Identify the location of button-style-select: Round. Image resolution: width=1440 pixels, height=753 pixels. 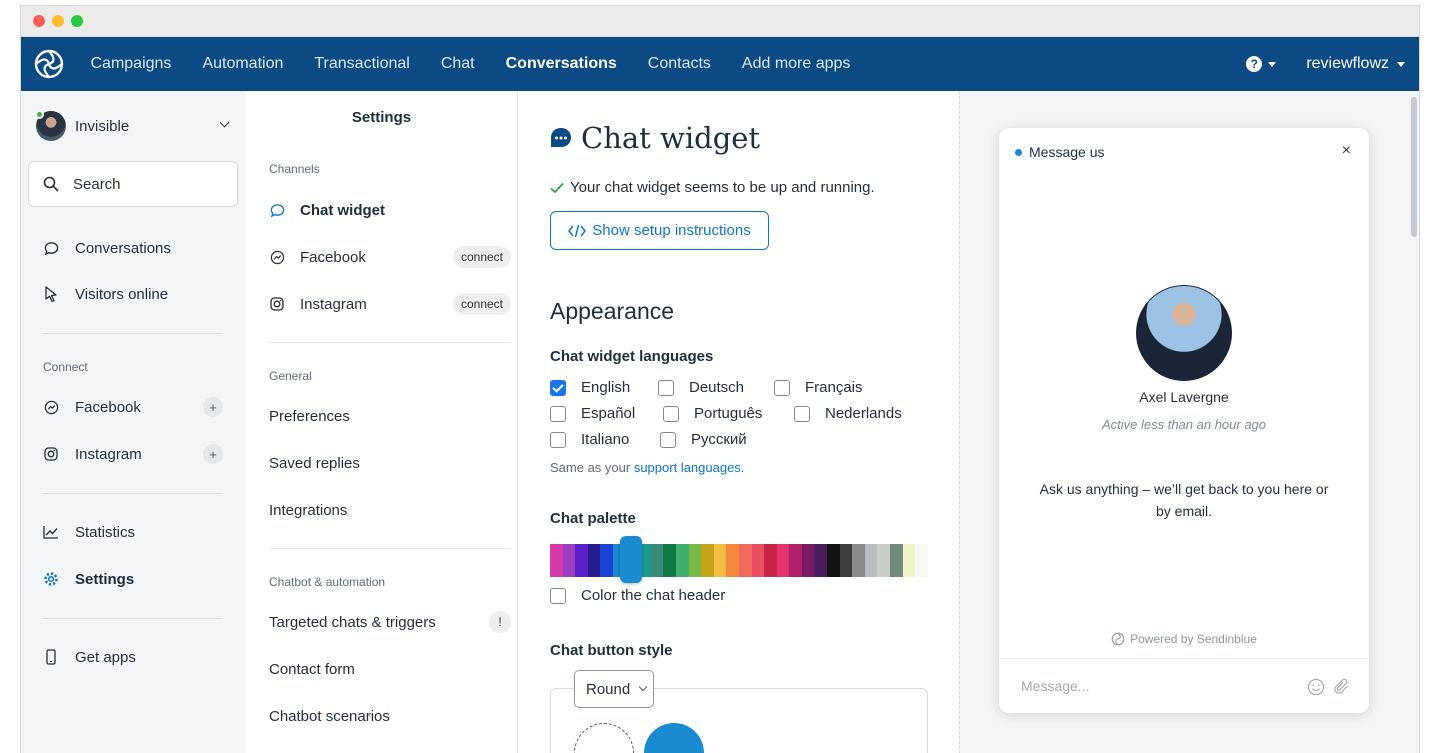
(614, 689).